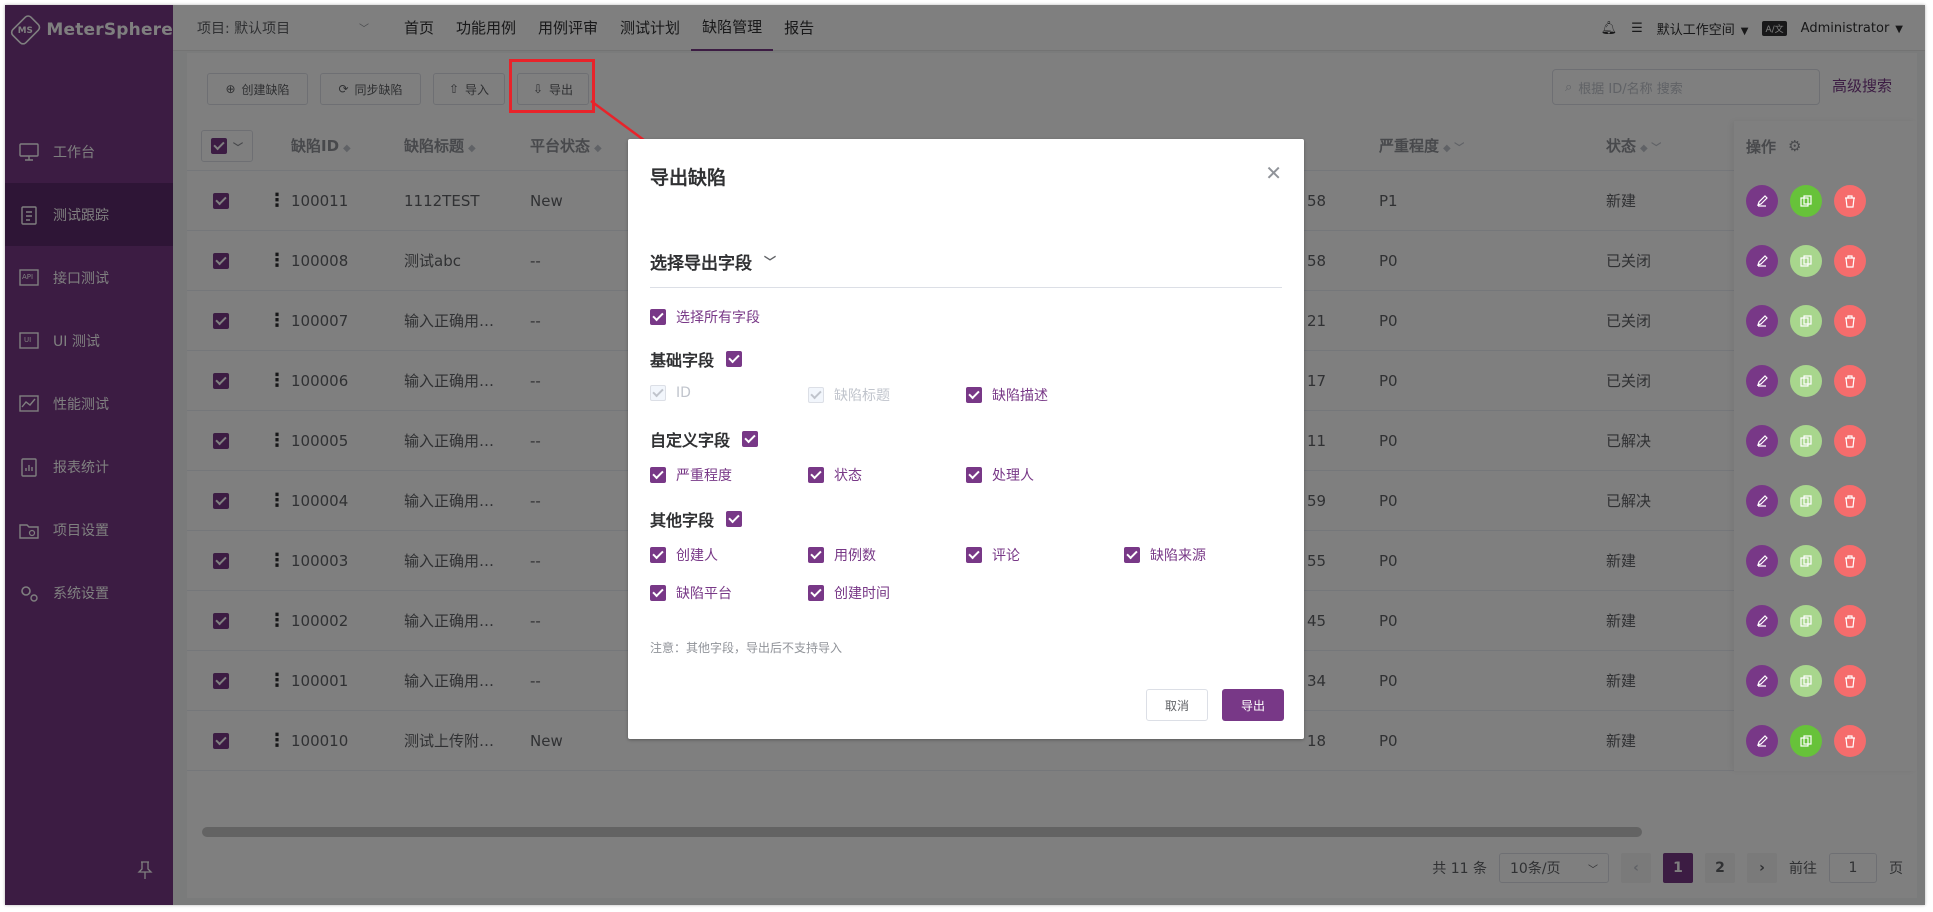  What do you see at coordinates (1165, 555) in the screenshot?
I see `field-checkbox: 缺陷来源` at bounding box center [1165, 555].